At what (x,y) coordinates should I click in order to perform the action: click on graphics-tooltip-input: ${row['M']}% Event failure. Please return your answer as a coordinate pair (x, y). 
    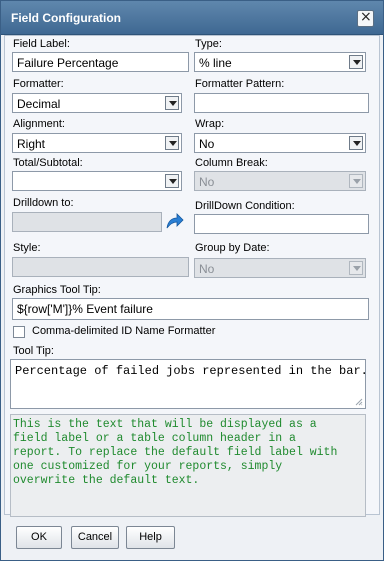
    Looking at the image, I should click on (190, 309).